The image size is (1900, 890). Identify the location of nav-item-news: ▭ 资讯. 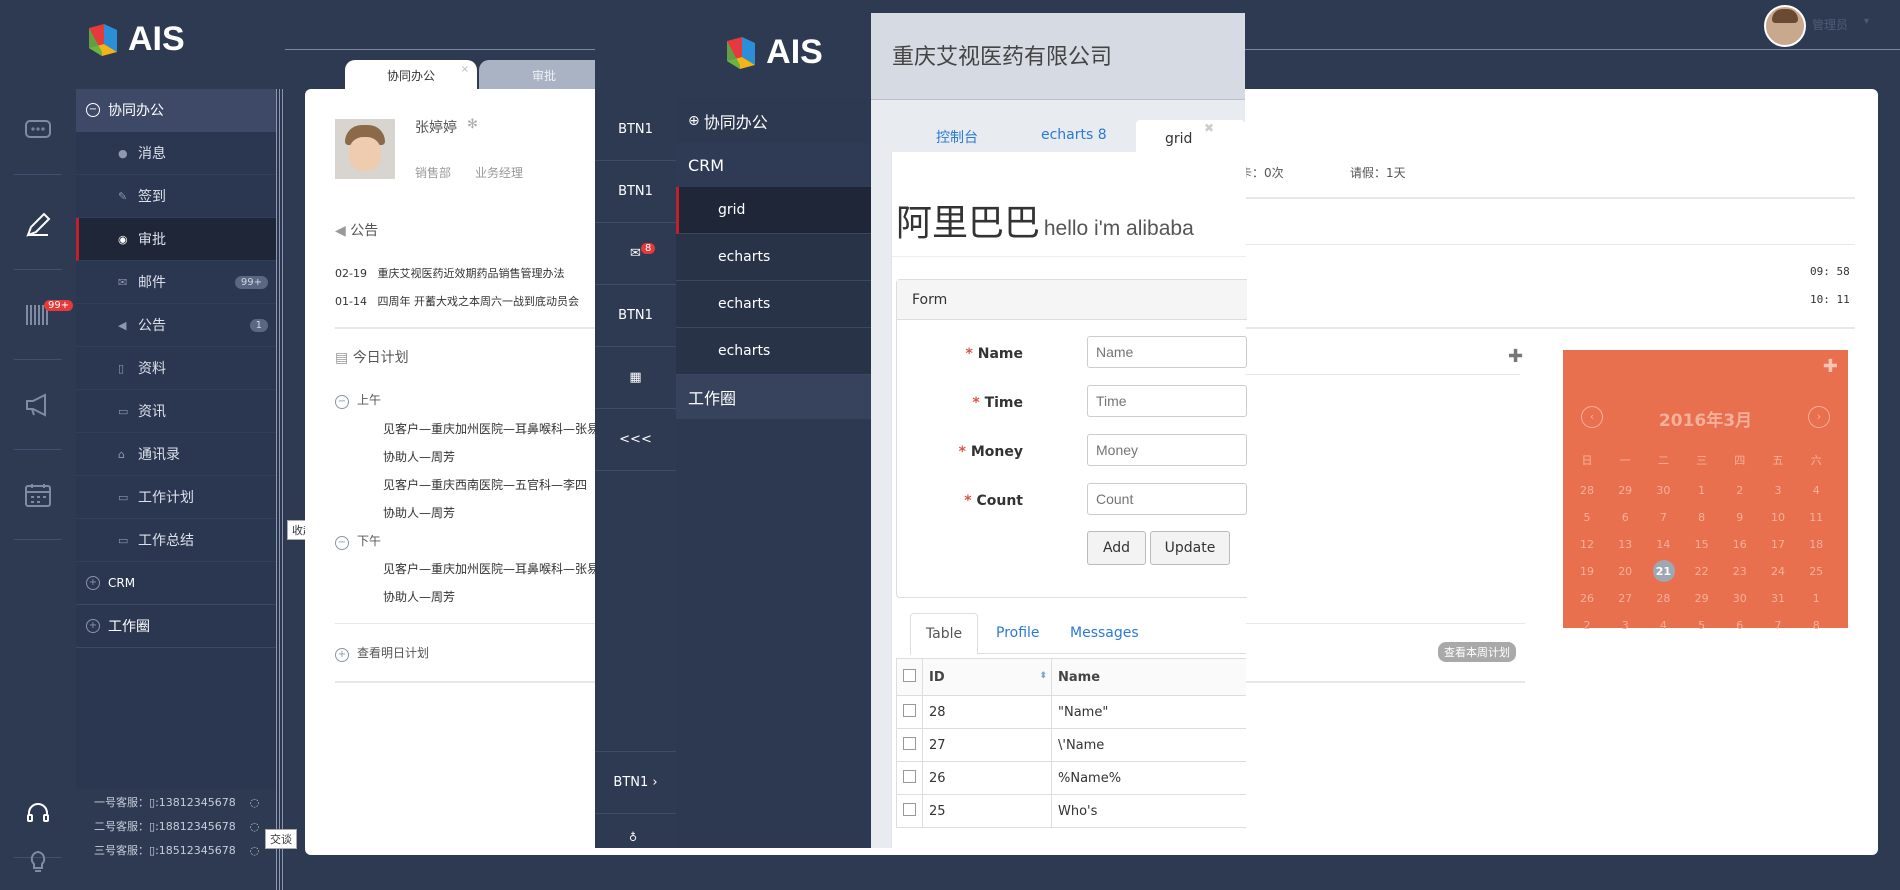
(178, 411).